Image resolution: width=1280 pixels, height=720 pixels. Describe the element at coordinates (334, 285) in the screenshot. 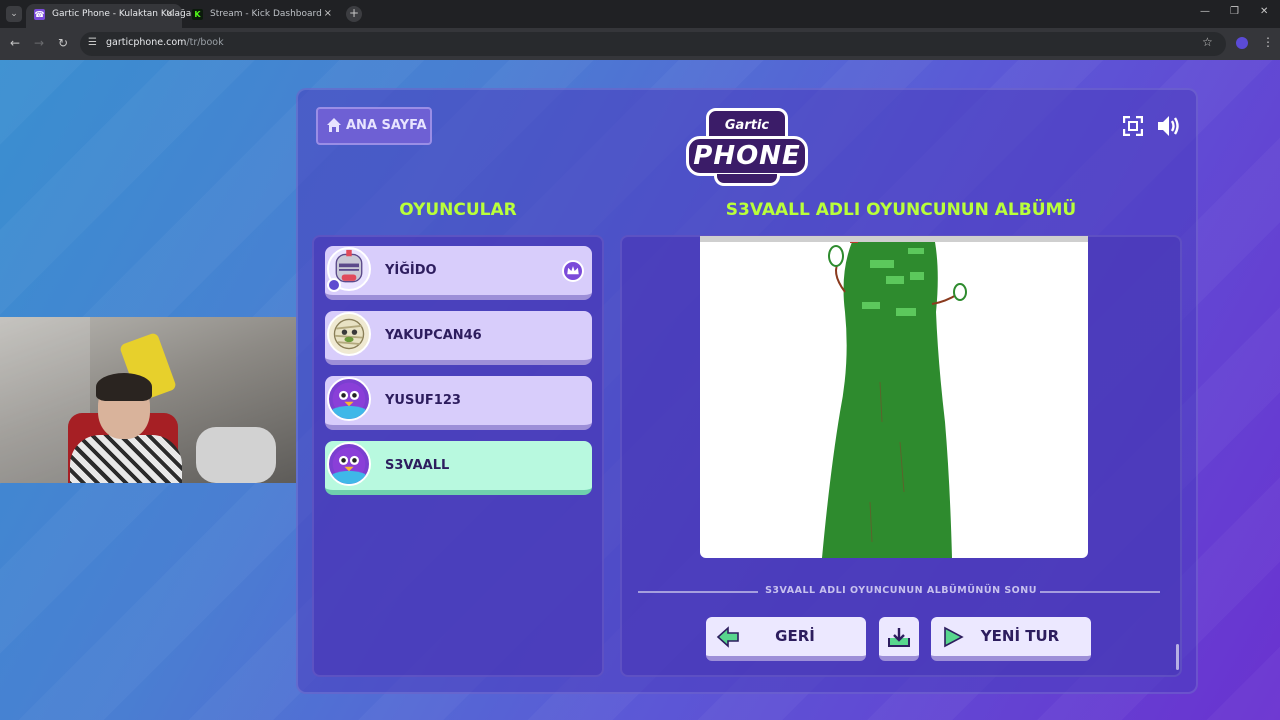

I see `owner-user-icon` at that location.